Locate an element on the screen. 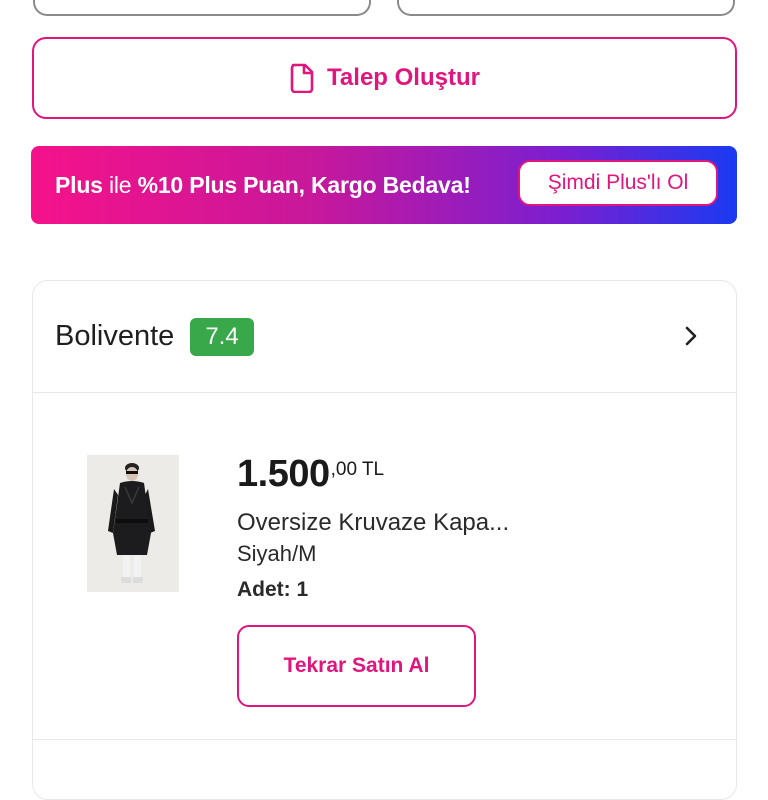 The height and width of the screenshot is (800, 768). plus-offer: %10 Plus Puan, Kargo Bedava! is located at coordinates (304, 184).